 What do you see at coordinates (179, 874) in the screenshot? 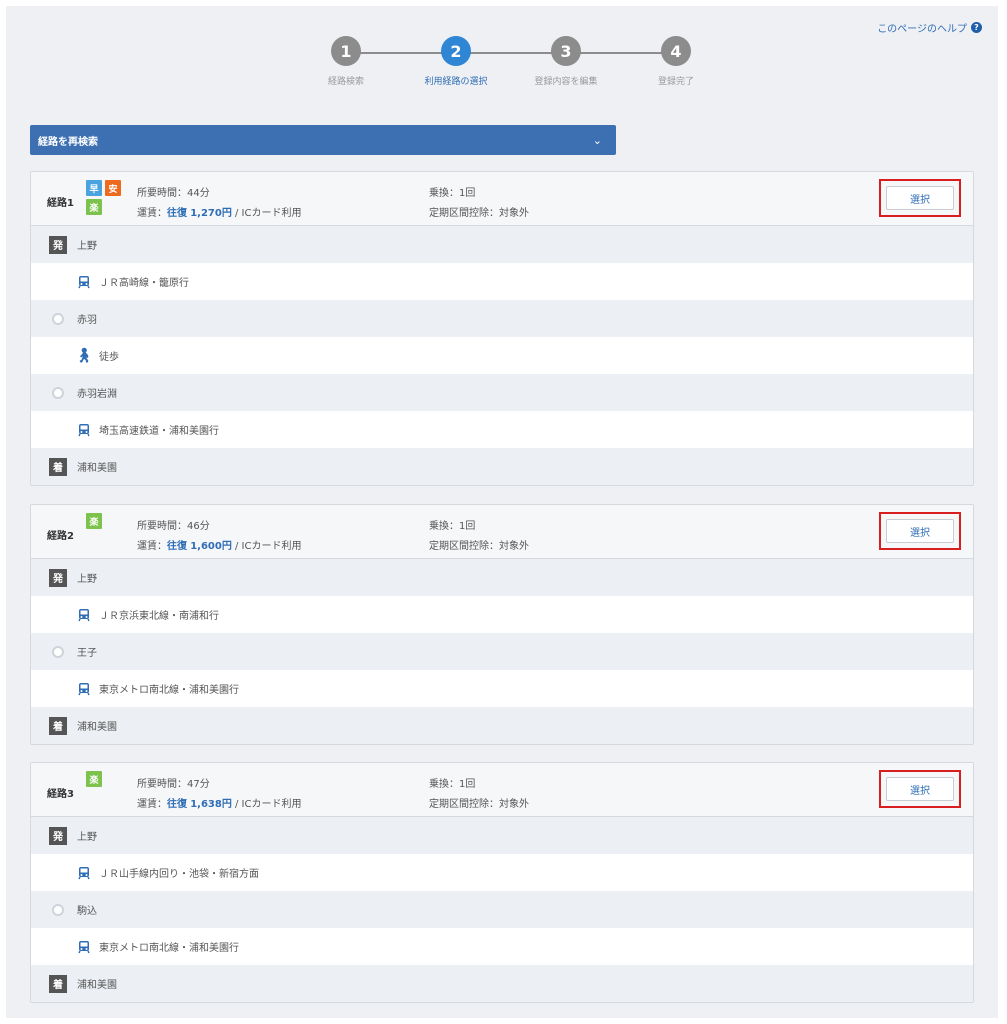
I see `segment-line: ＪＲ山手線内回り・池袋・新宿方面` at bounding box center [179, 874].